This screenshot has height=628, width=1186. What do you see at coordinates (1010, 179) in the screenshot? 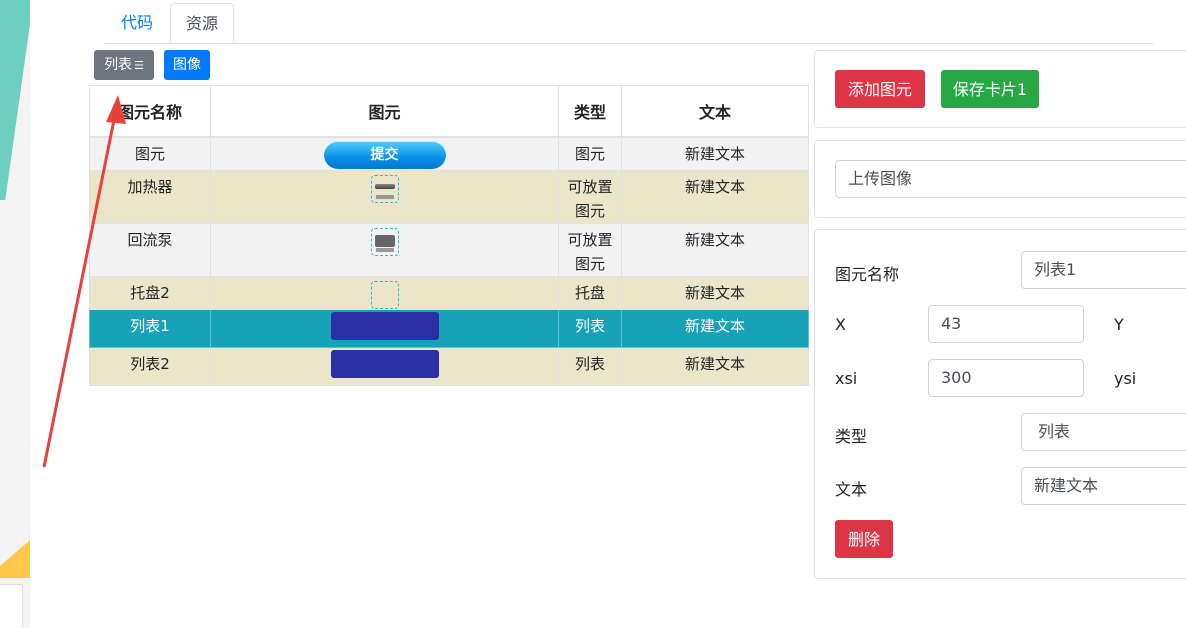
I see `upload-image-field: 上传图像` at bounding box center [1010, 179].